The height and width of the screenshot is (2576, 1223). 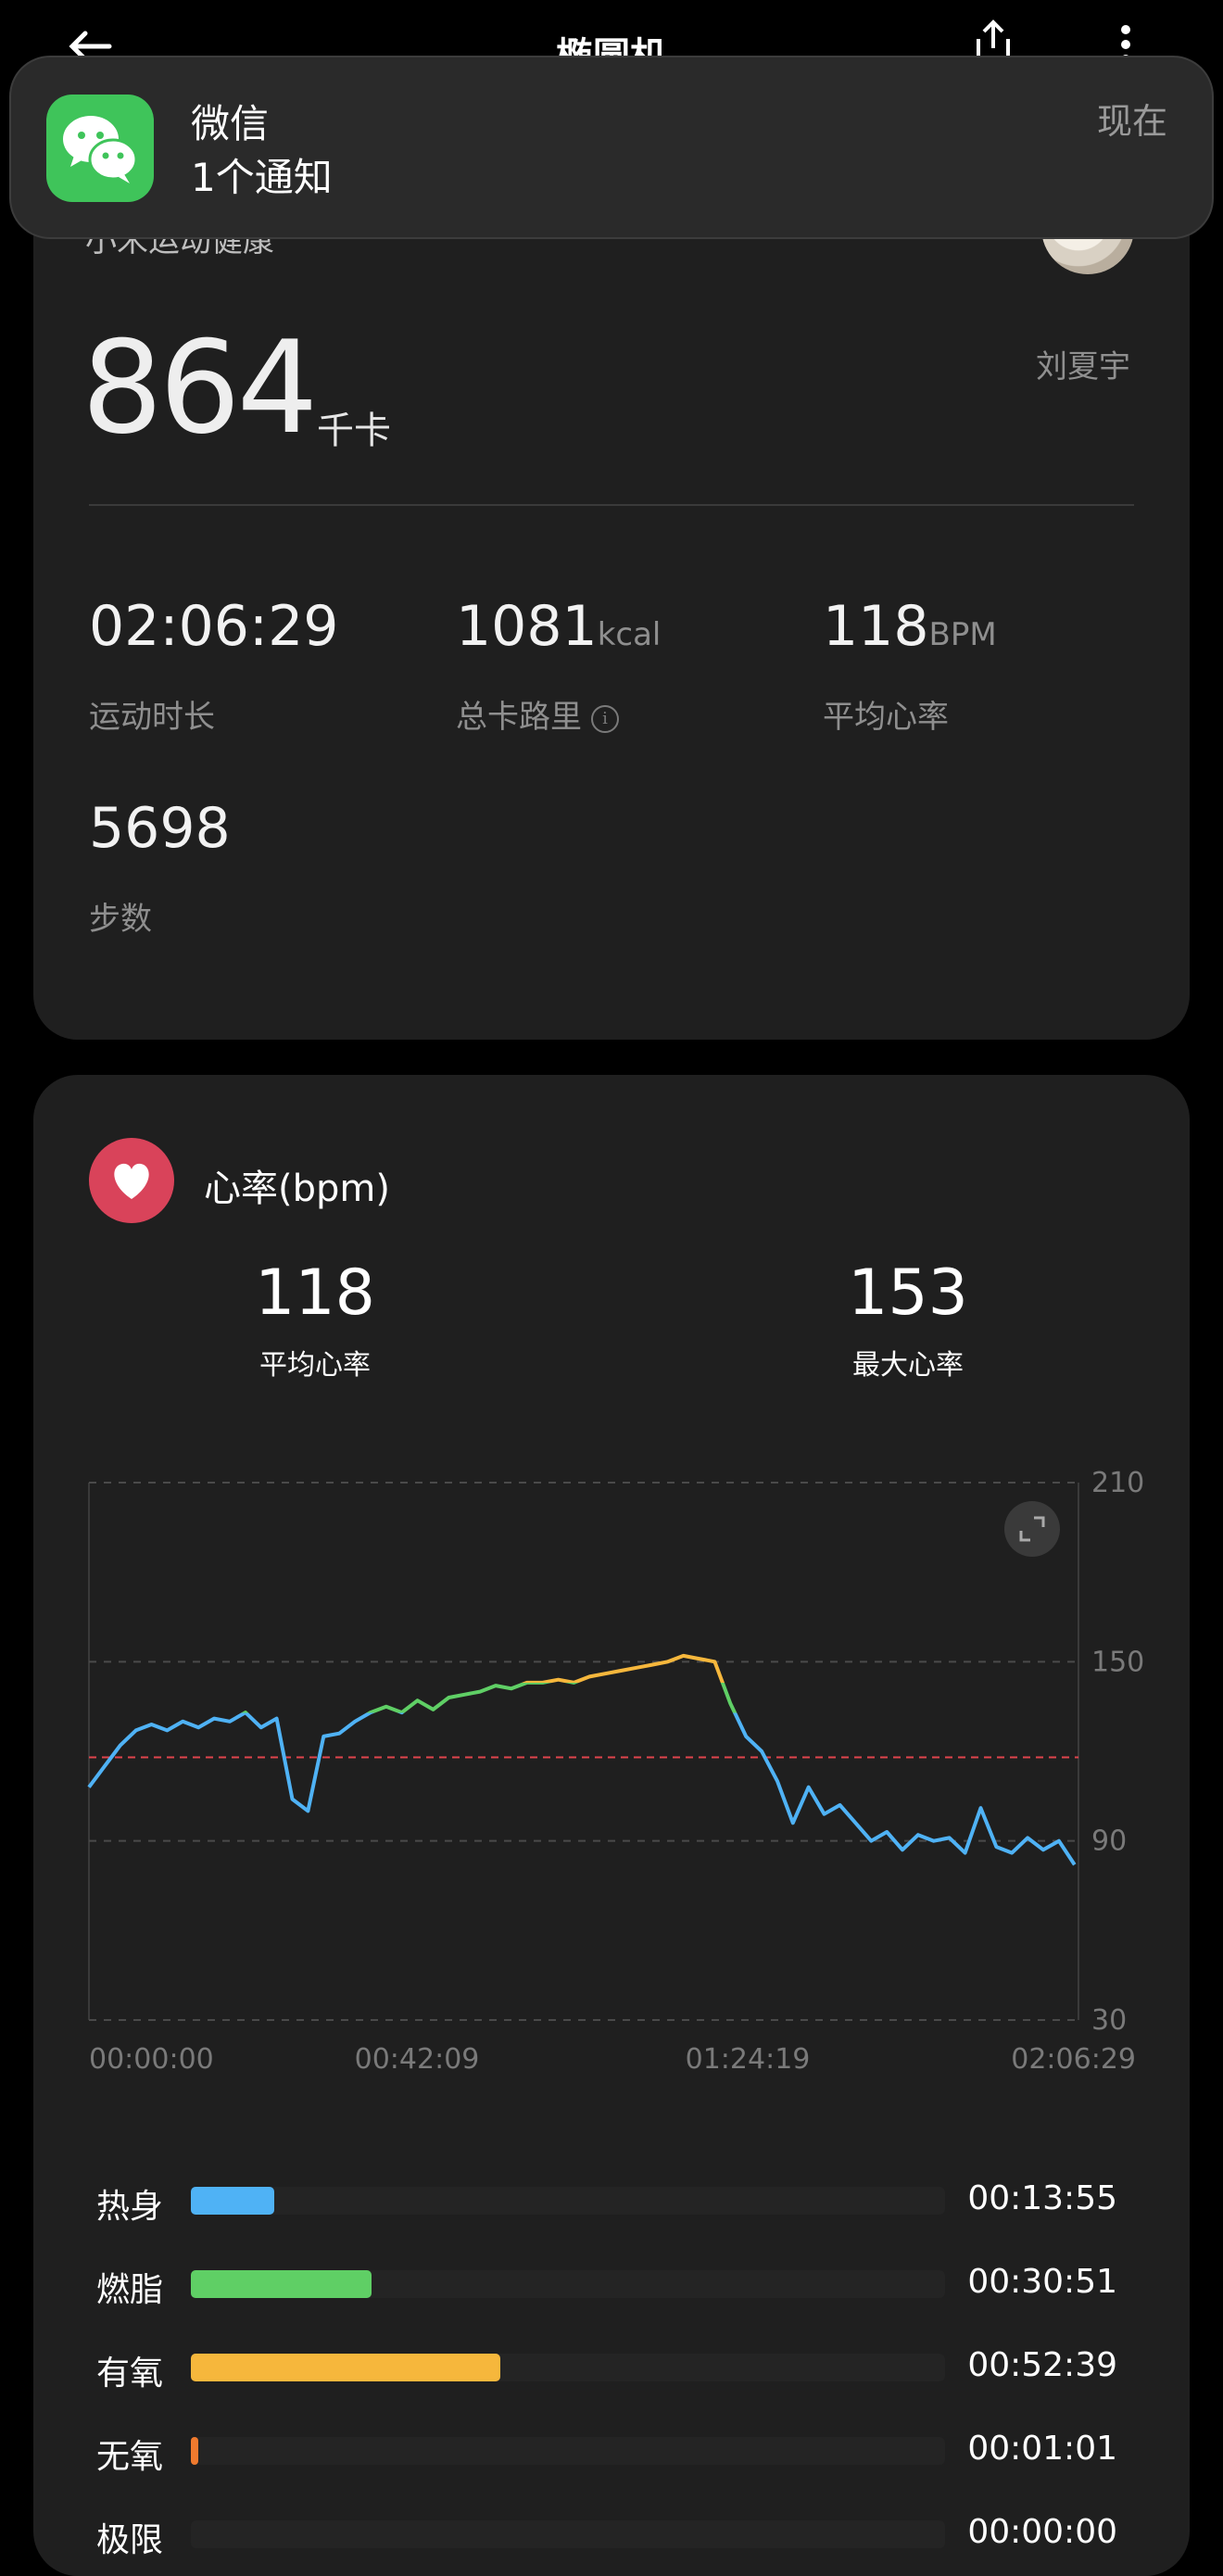 I want to click on stat-avg-heart-rate: 118BPM, so click(x=910, y=626).